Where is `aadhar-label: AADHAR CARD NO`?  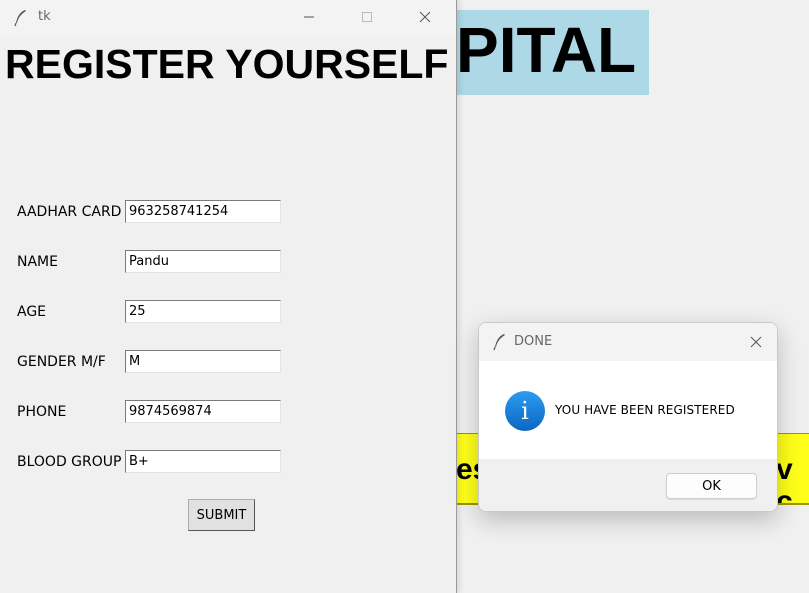
aadhar-label: AADHAR CARD NO is located at coordinates (70, 212).